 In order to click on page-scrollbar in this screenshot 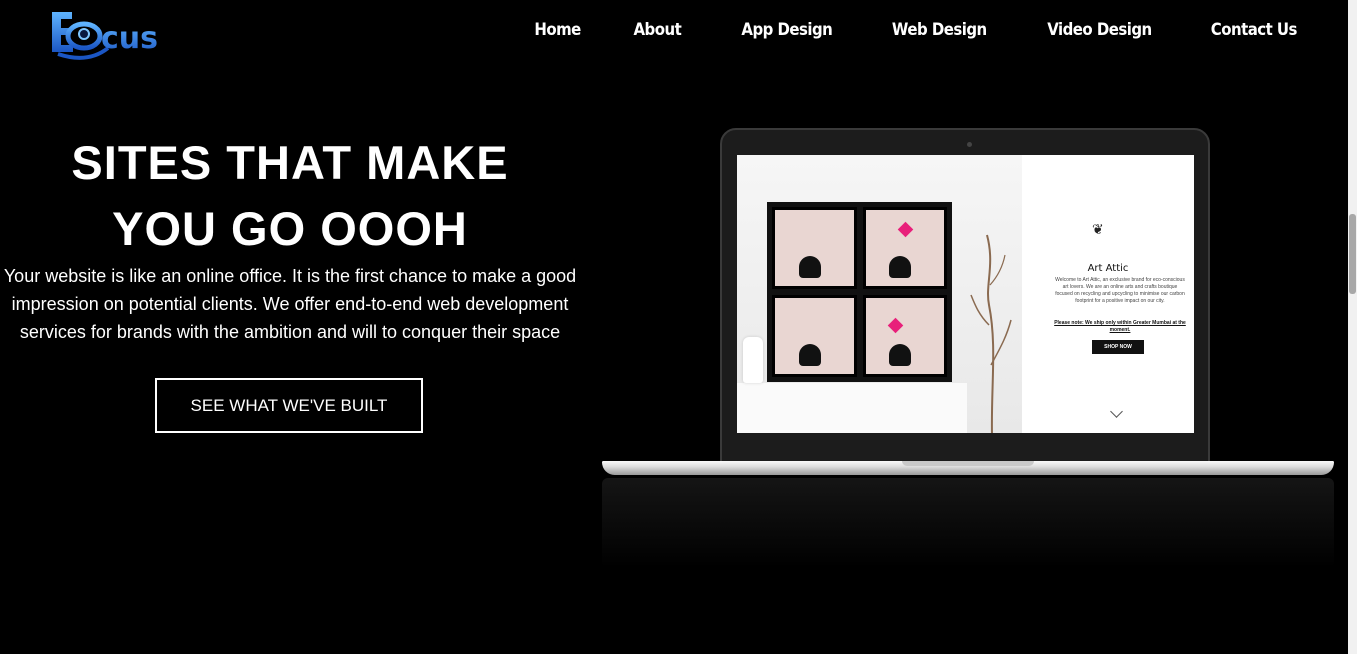, I will do `click(1352, 327)`.